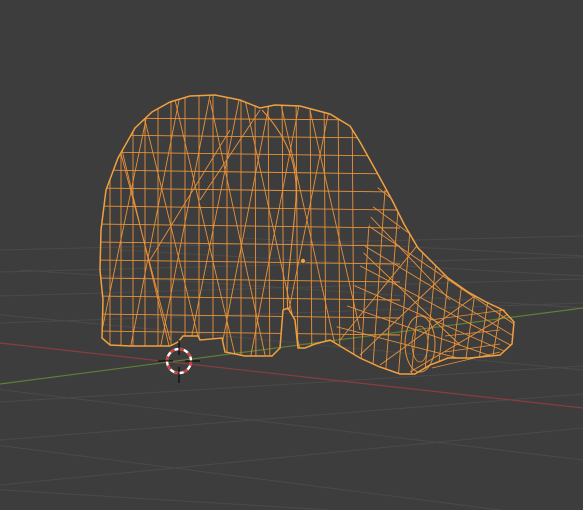  What do you see at coordinates (302, 260) in the screenshot?
I see `object-origin-icon` at bounding box center [302, 260].